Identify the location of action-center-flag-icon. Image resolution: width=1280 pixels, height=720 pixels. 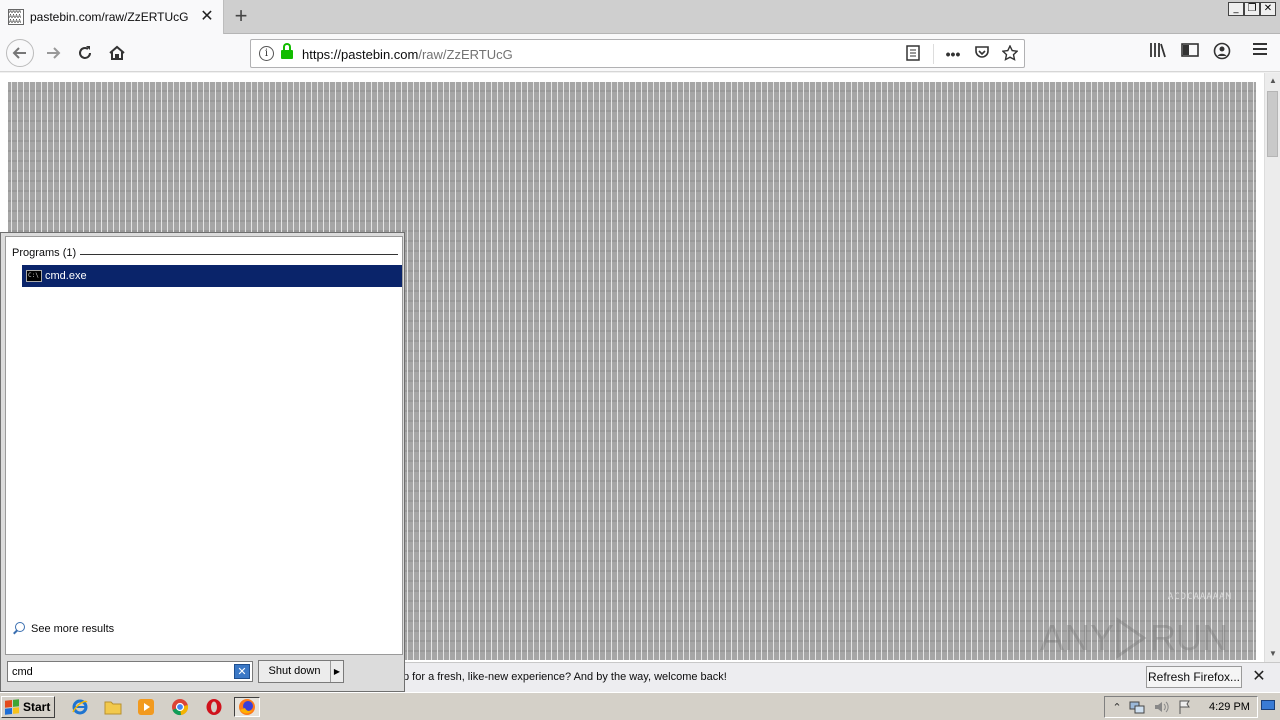
(1185, 708).